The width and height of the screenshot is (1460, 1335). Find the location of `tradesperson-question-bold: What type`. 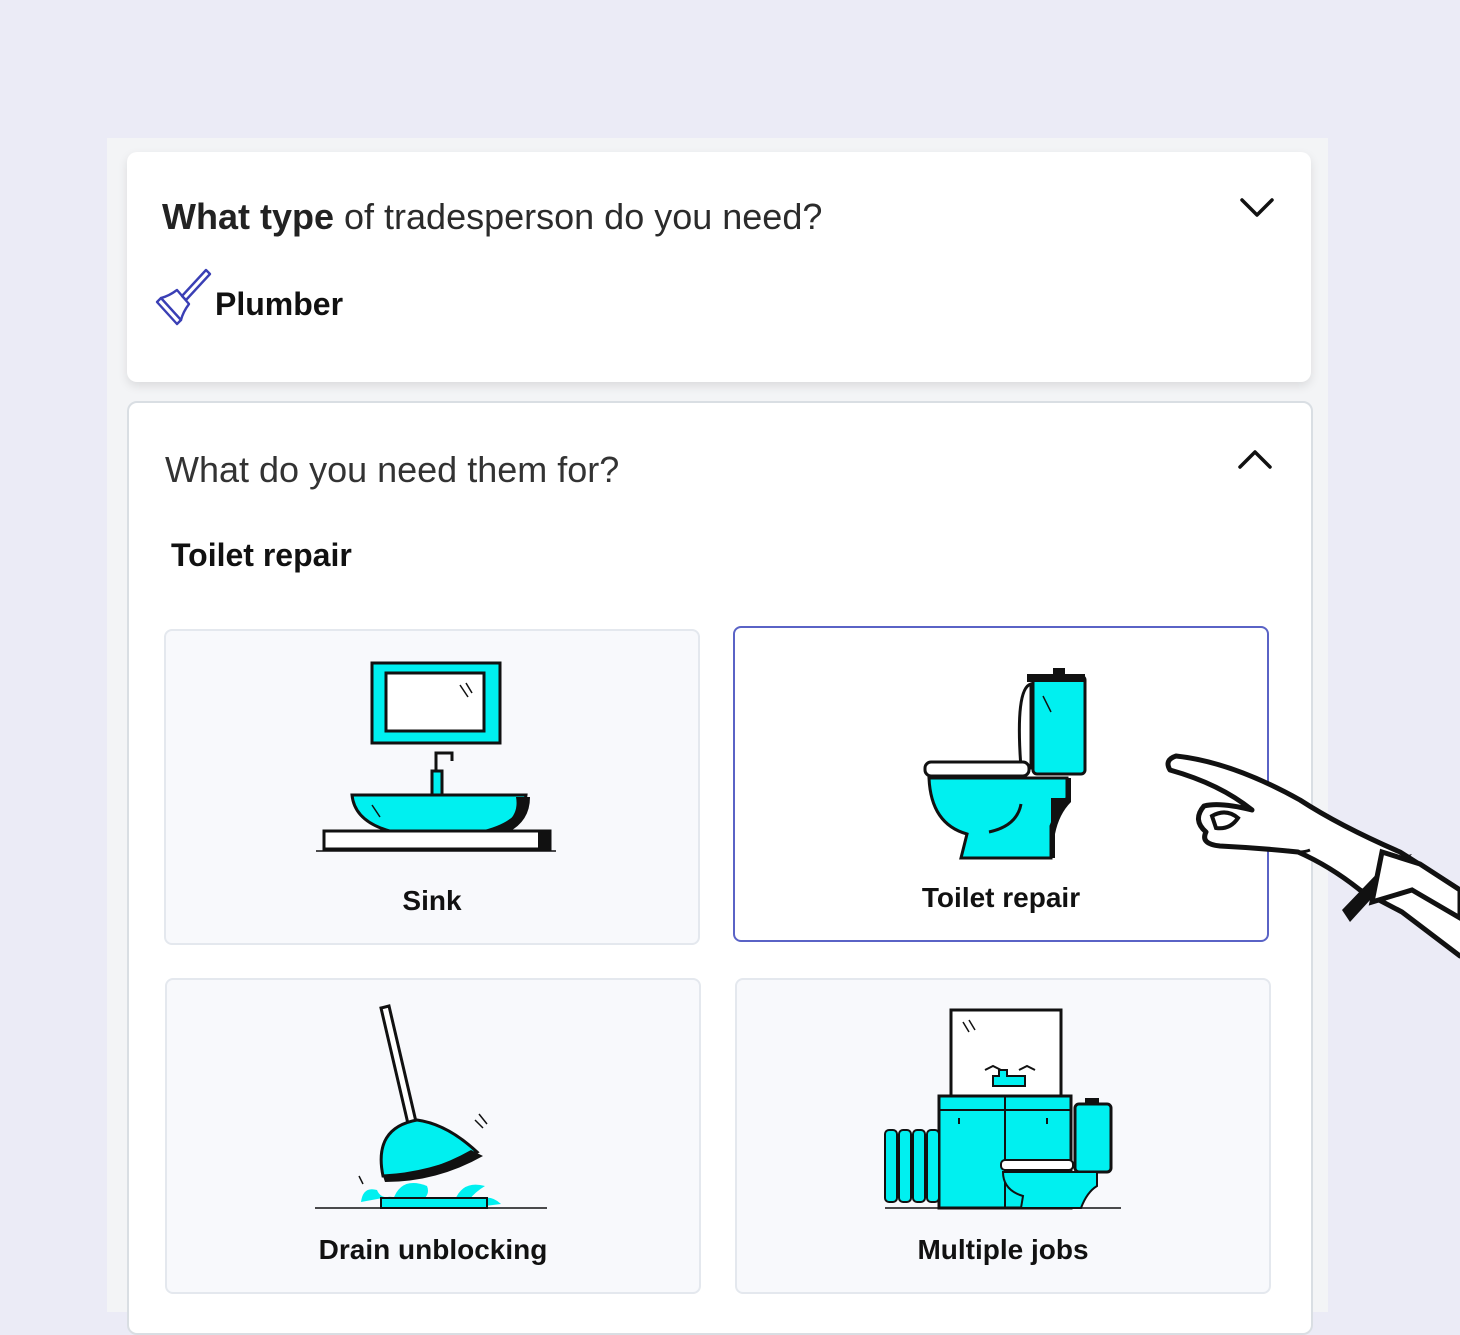

tradesperson-question-bold: What type is located at coordinates (248, 216).